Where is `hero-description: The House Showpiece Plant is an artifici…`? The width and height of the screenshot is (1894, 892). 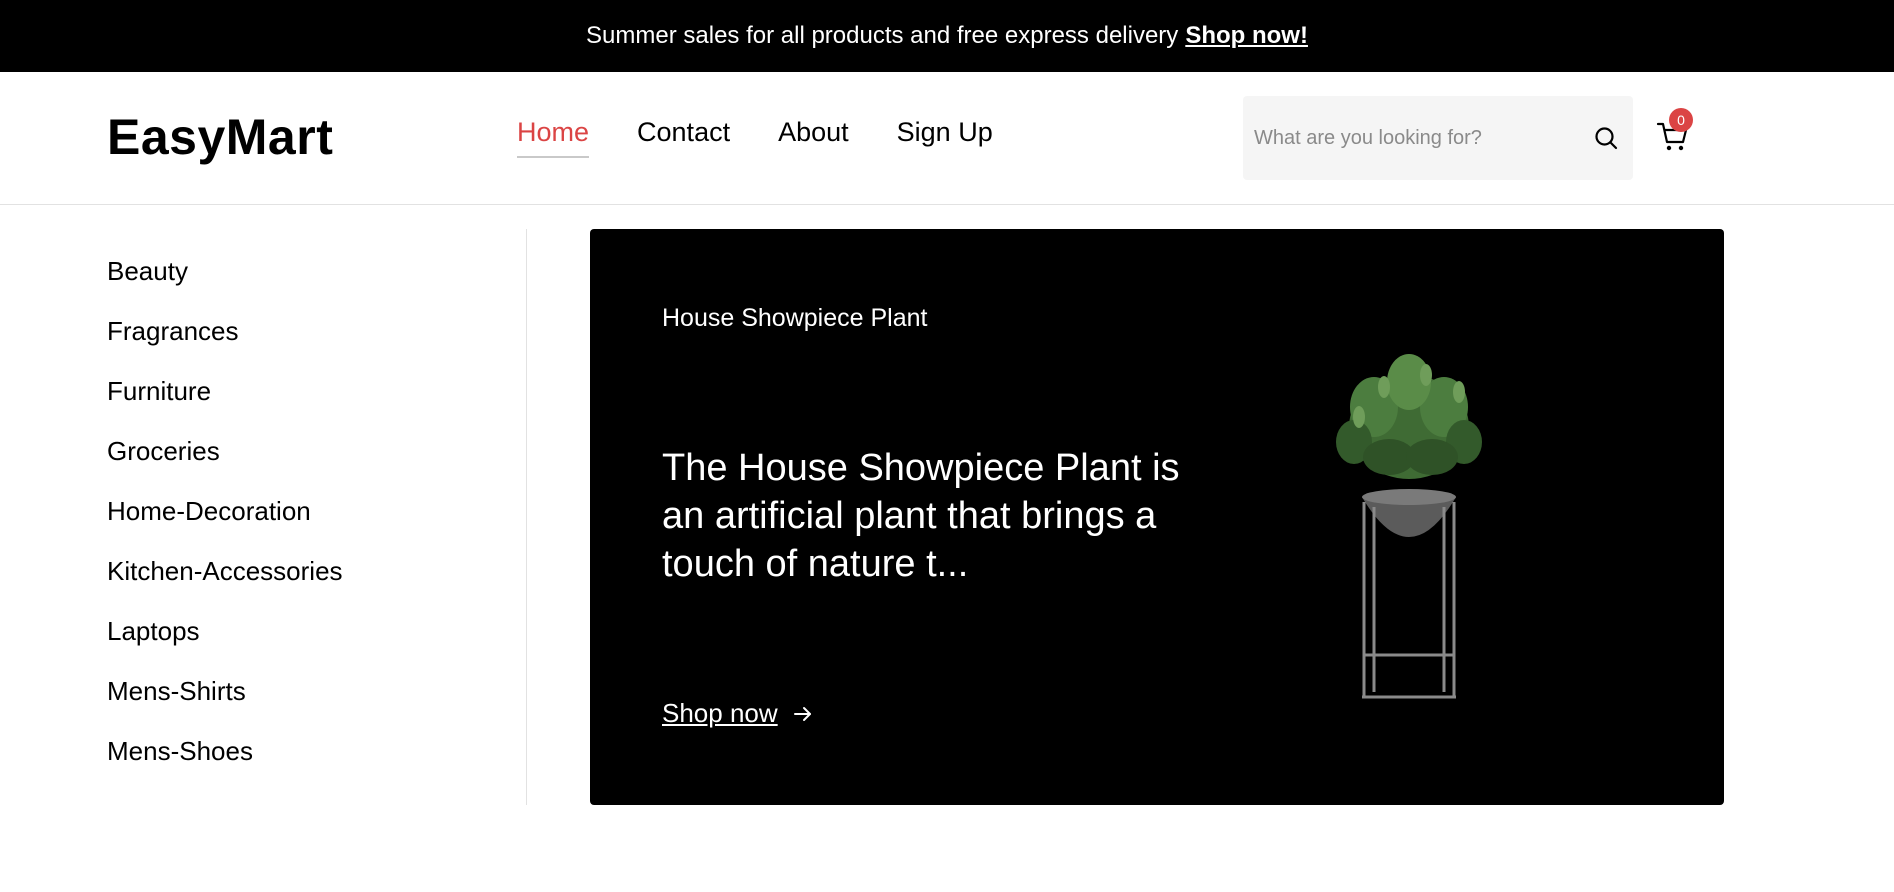
hero-description: The House Showpiece Plant is an artifici… is located at coordinates (921, 516).